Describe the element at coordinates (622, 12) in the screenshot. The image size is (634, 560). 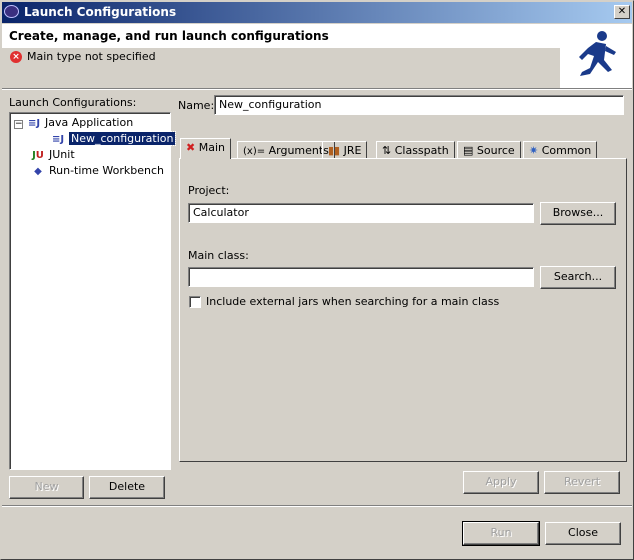
I see `close-window-button: ✕` at that location.